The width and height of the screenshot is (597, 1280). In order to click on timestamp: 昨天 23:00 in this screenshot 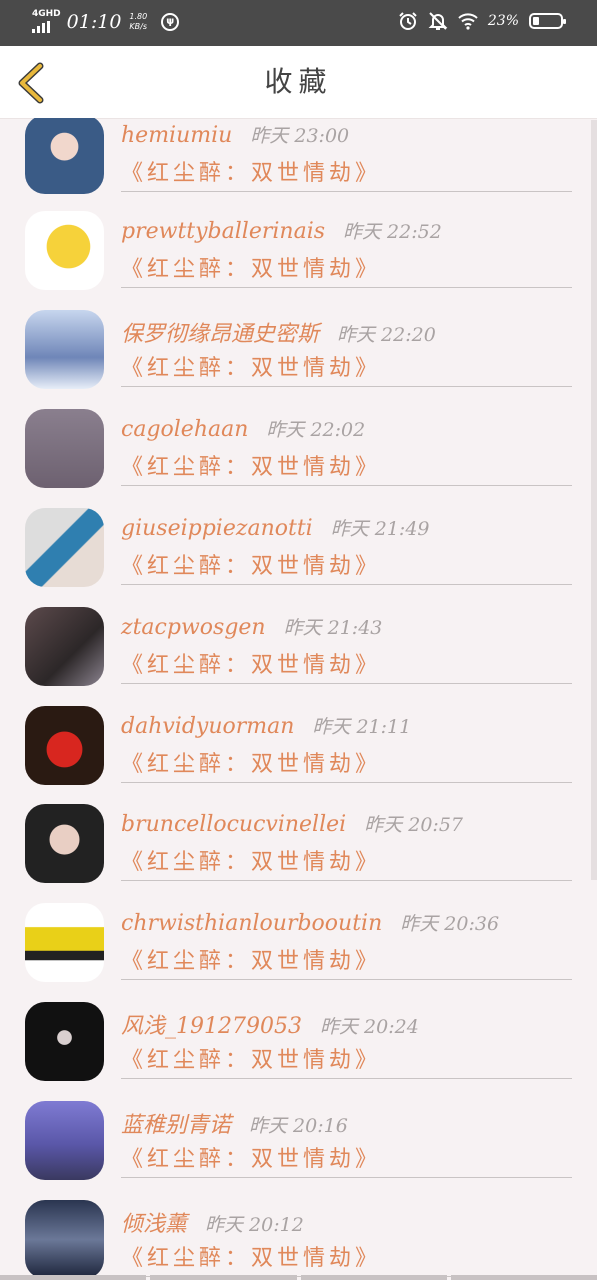, I will do `click(300, 136)`.